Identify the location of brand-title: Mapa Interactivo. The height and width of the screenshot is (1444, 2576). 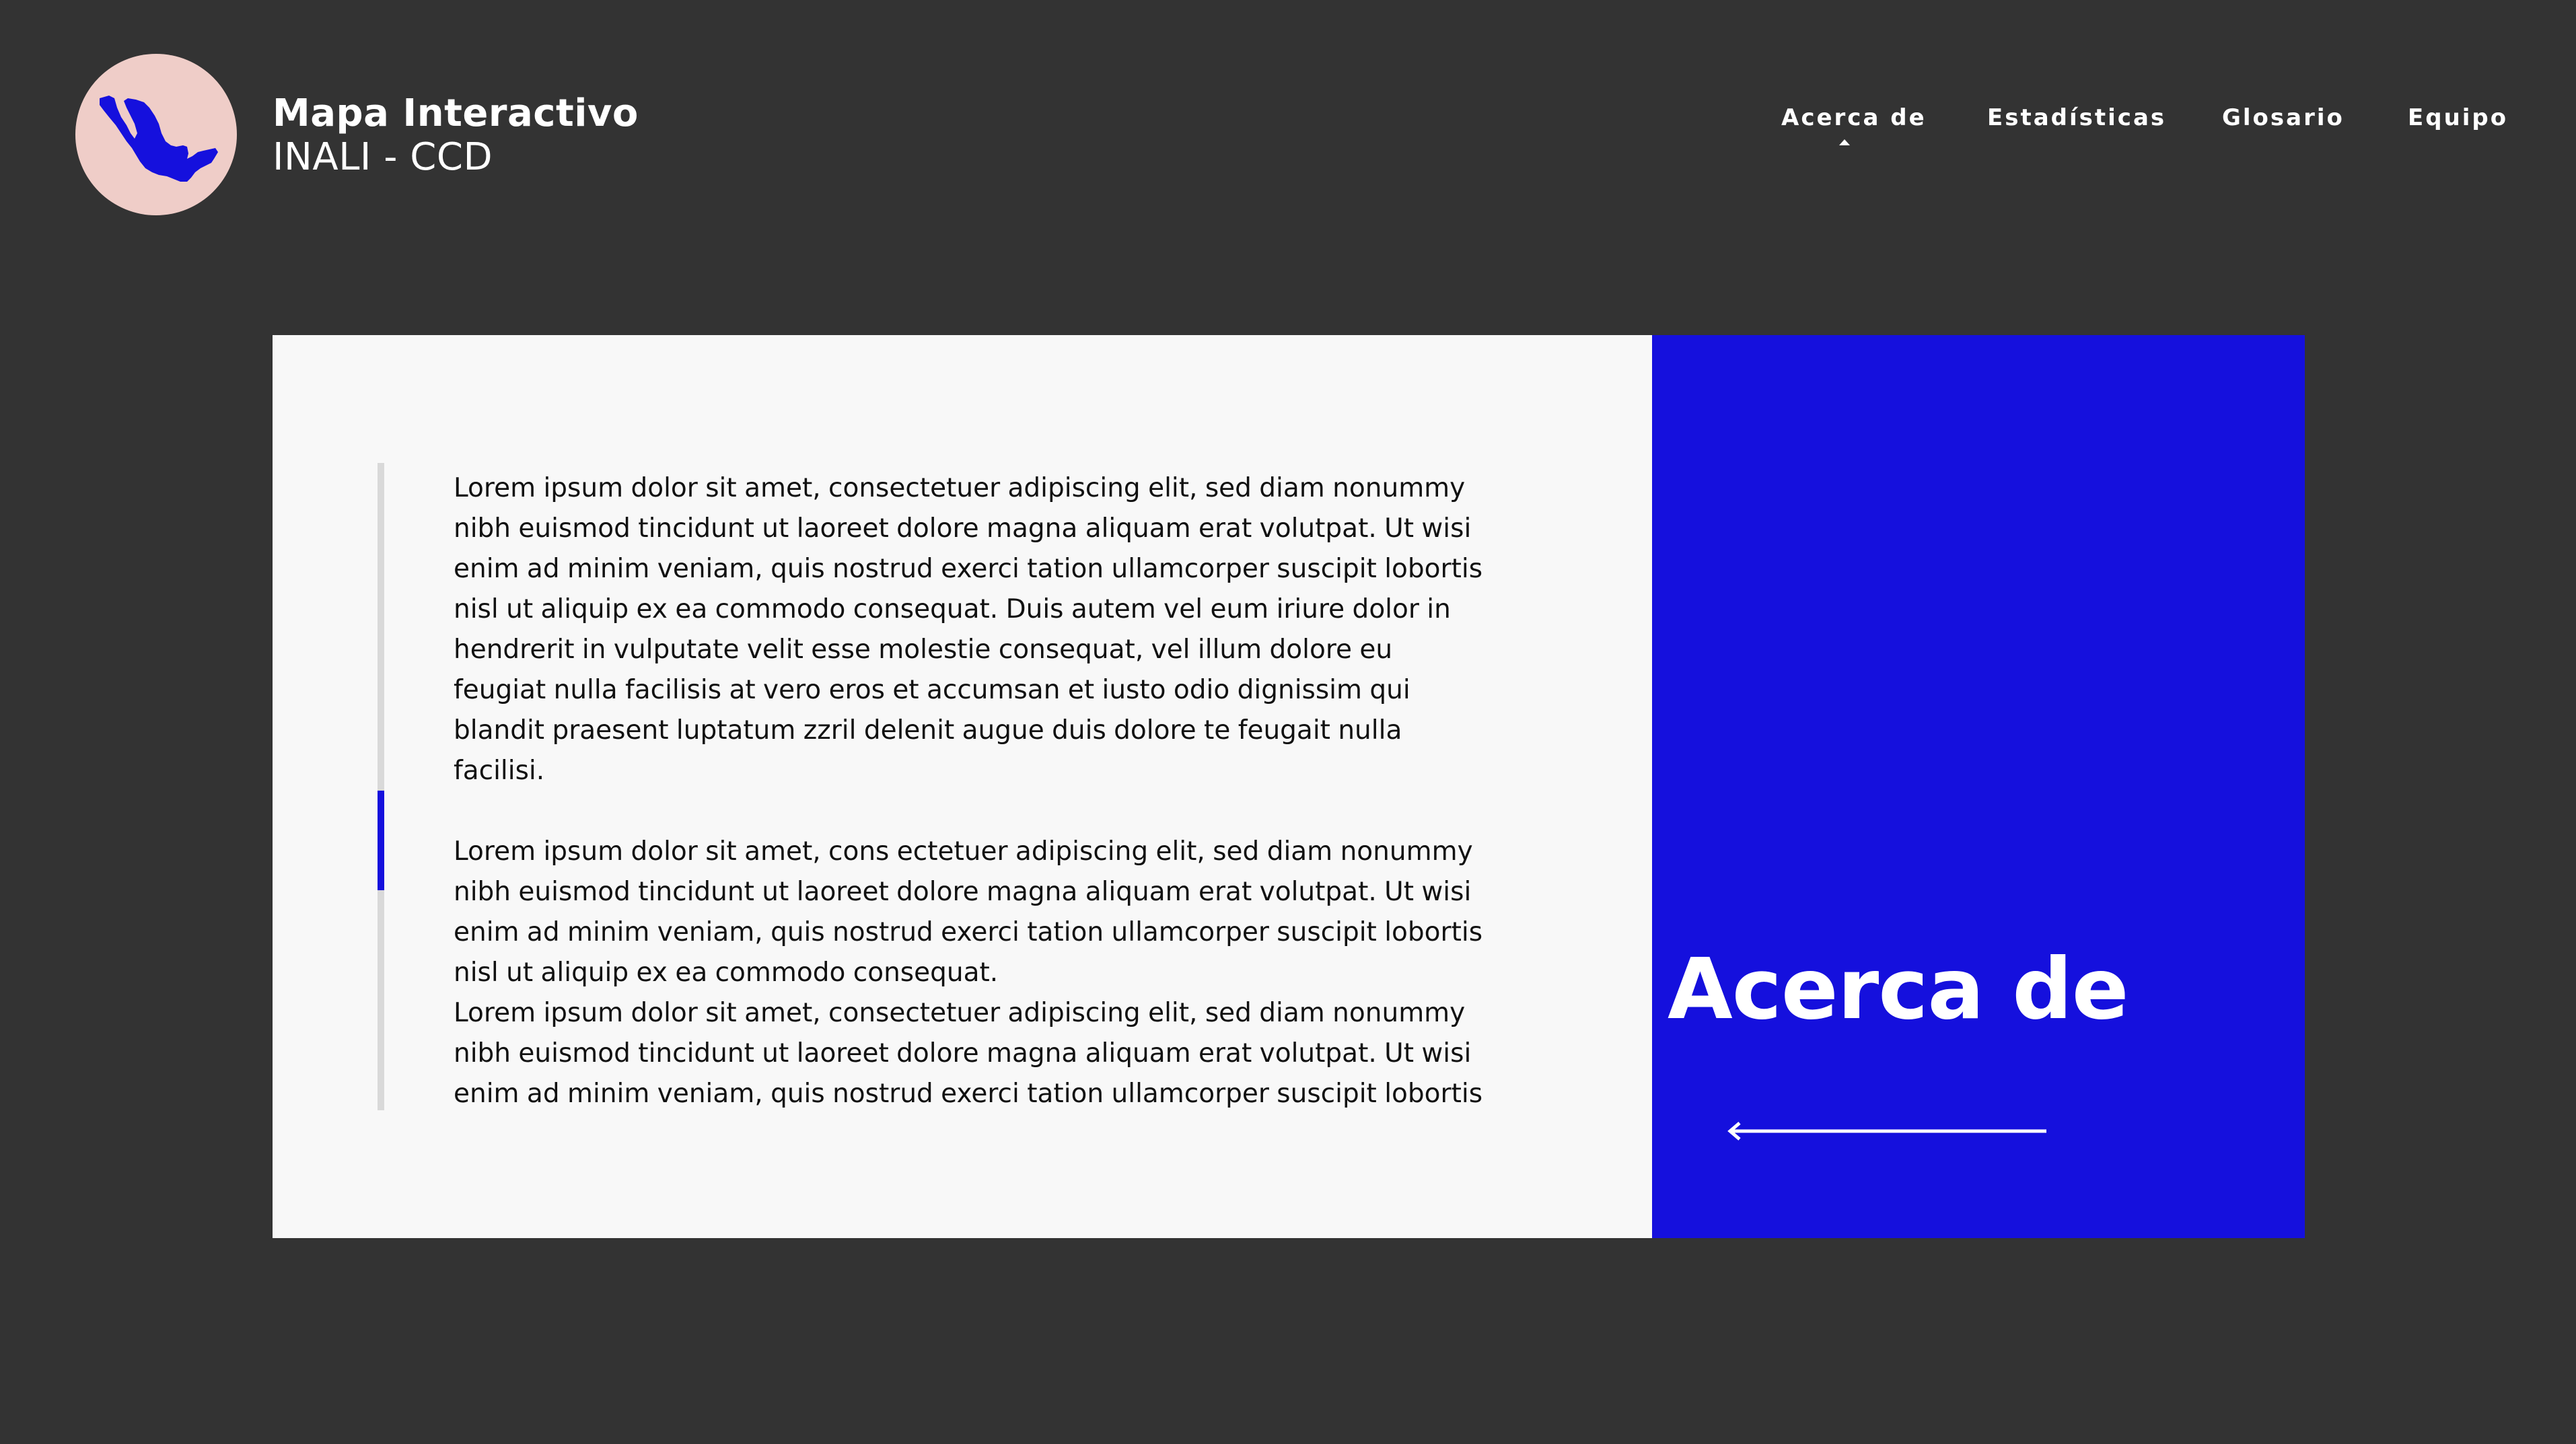
(456, 113).